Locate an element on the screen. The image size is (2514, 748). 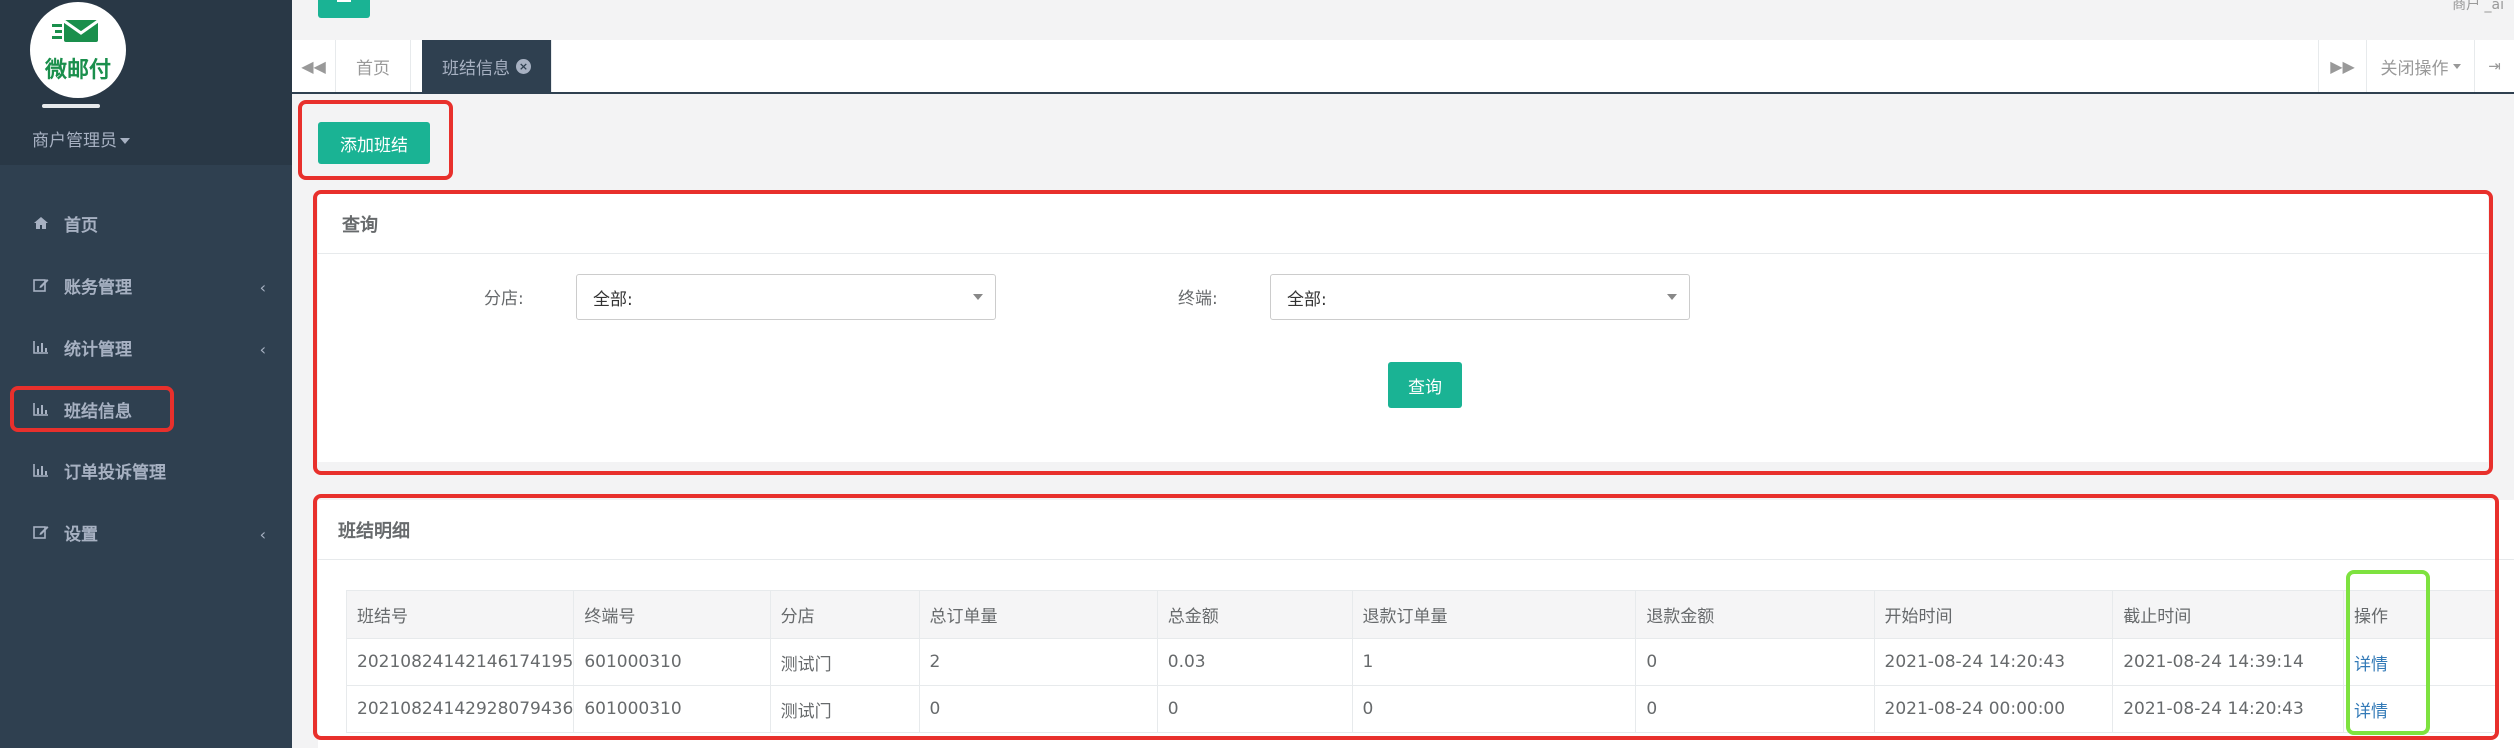
top-bar is located at coordinates (1403, 20).